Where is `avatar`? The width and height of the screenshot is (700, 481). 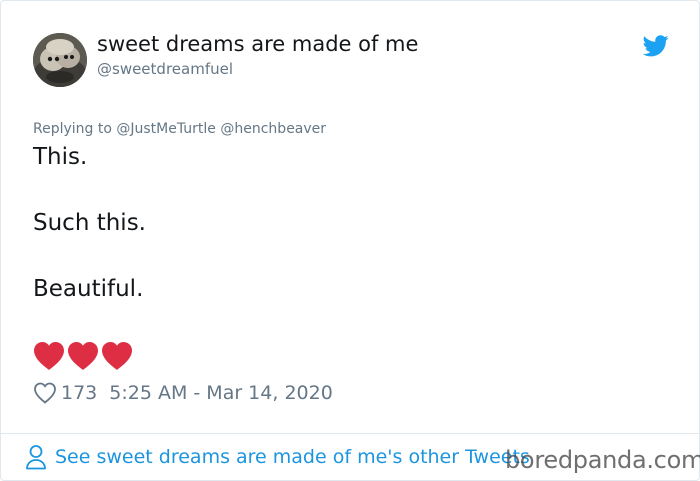 avatar is located at coordinates (60, 60).